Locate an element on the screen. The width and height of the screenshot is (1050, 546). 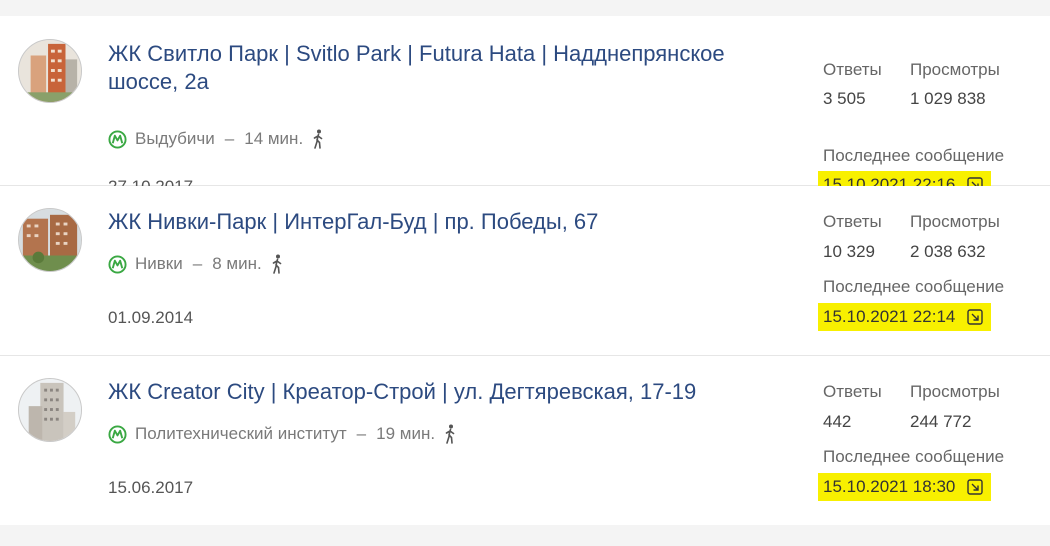
views-count: 1 029 838 is located at coordinates (948, 98).